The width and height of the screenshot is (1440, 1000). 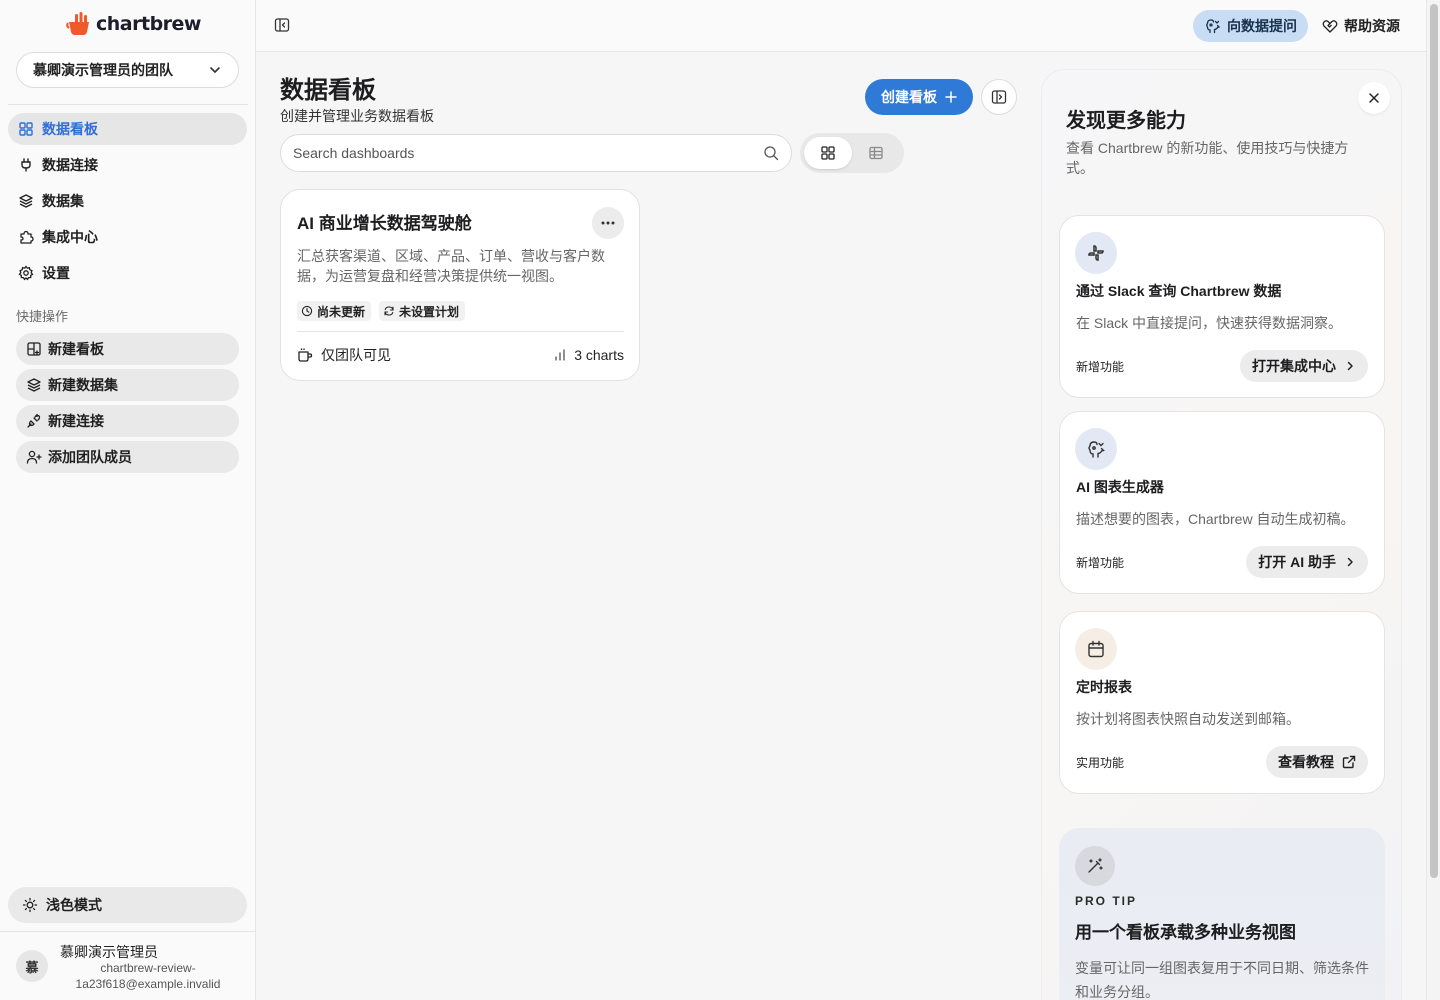 What do you see at coordinates (599, 355) in the screenshot?
I see `charts-count: 3 charts` at bounding box center [599, 355].